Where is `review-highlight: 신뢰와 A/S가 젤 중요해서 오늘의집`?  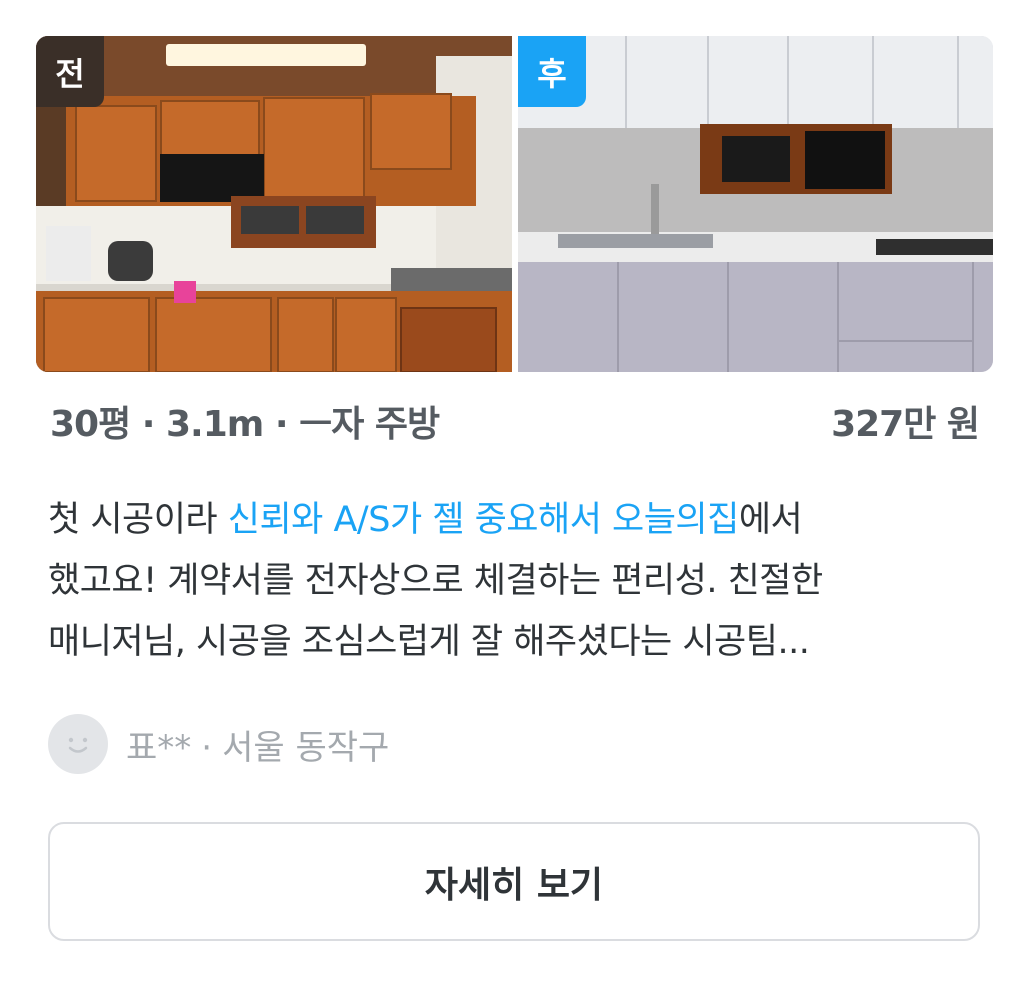 review-highlight: 신뢰와 A/S가 젤 중요해서 오늘의집 is located at coordinates (483, 520).